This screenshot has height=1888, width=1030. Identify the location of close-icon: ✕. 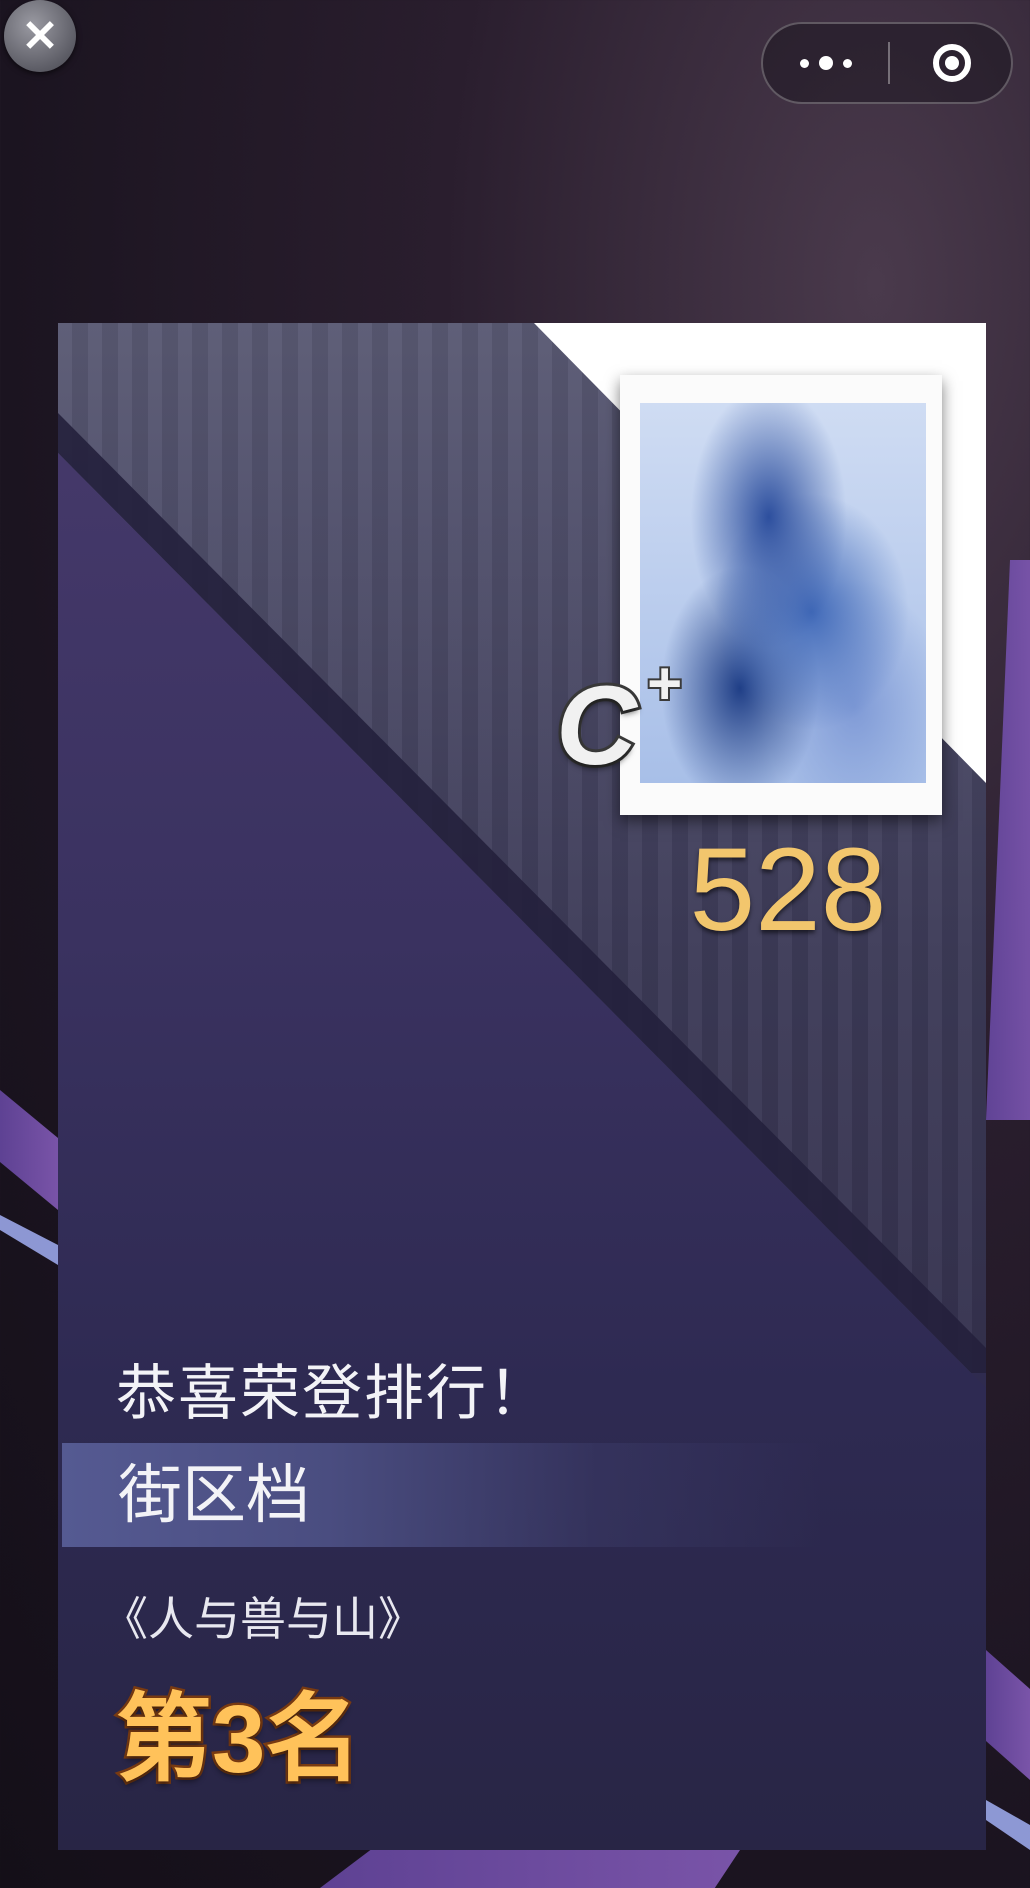
(40, 36).